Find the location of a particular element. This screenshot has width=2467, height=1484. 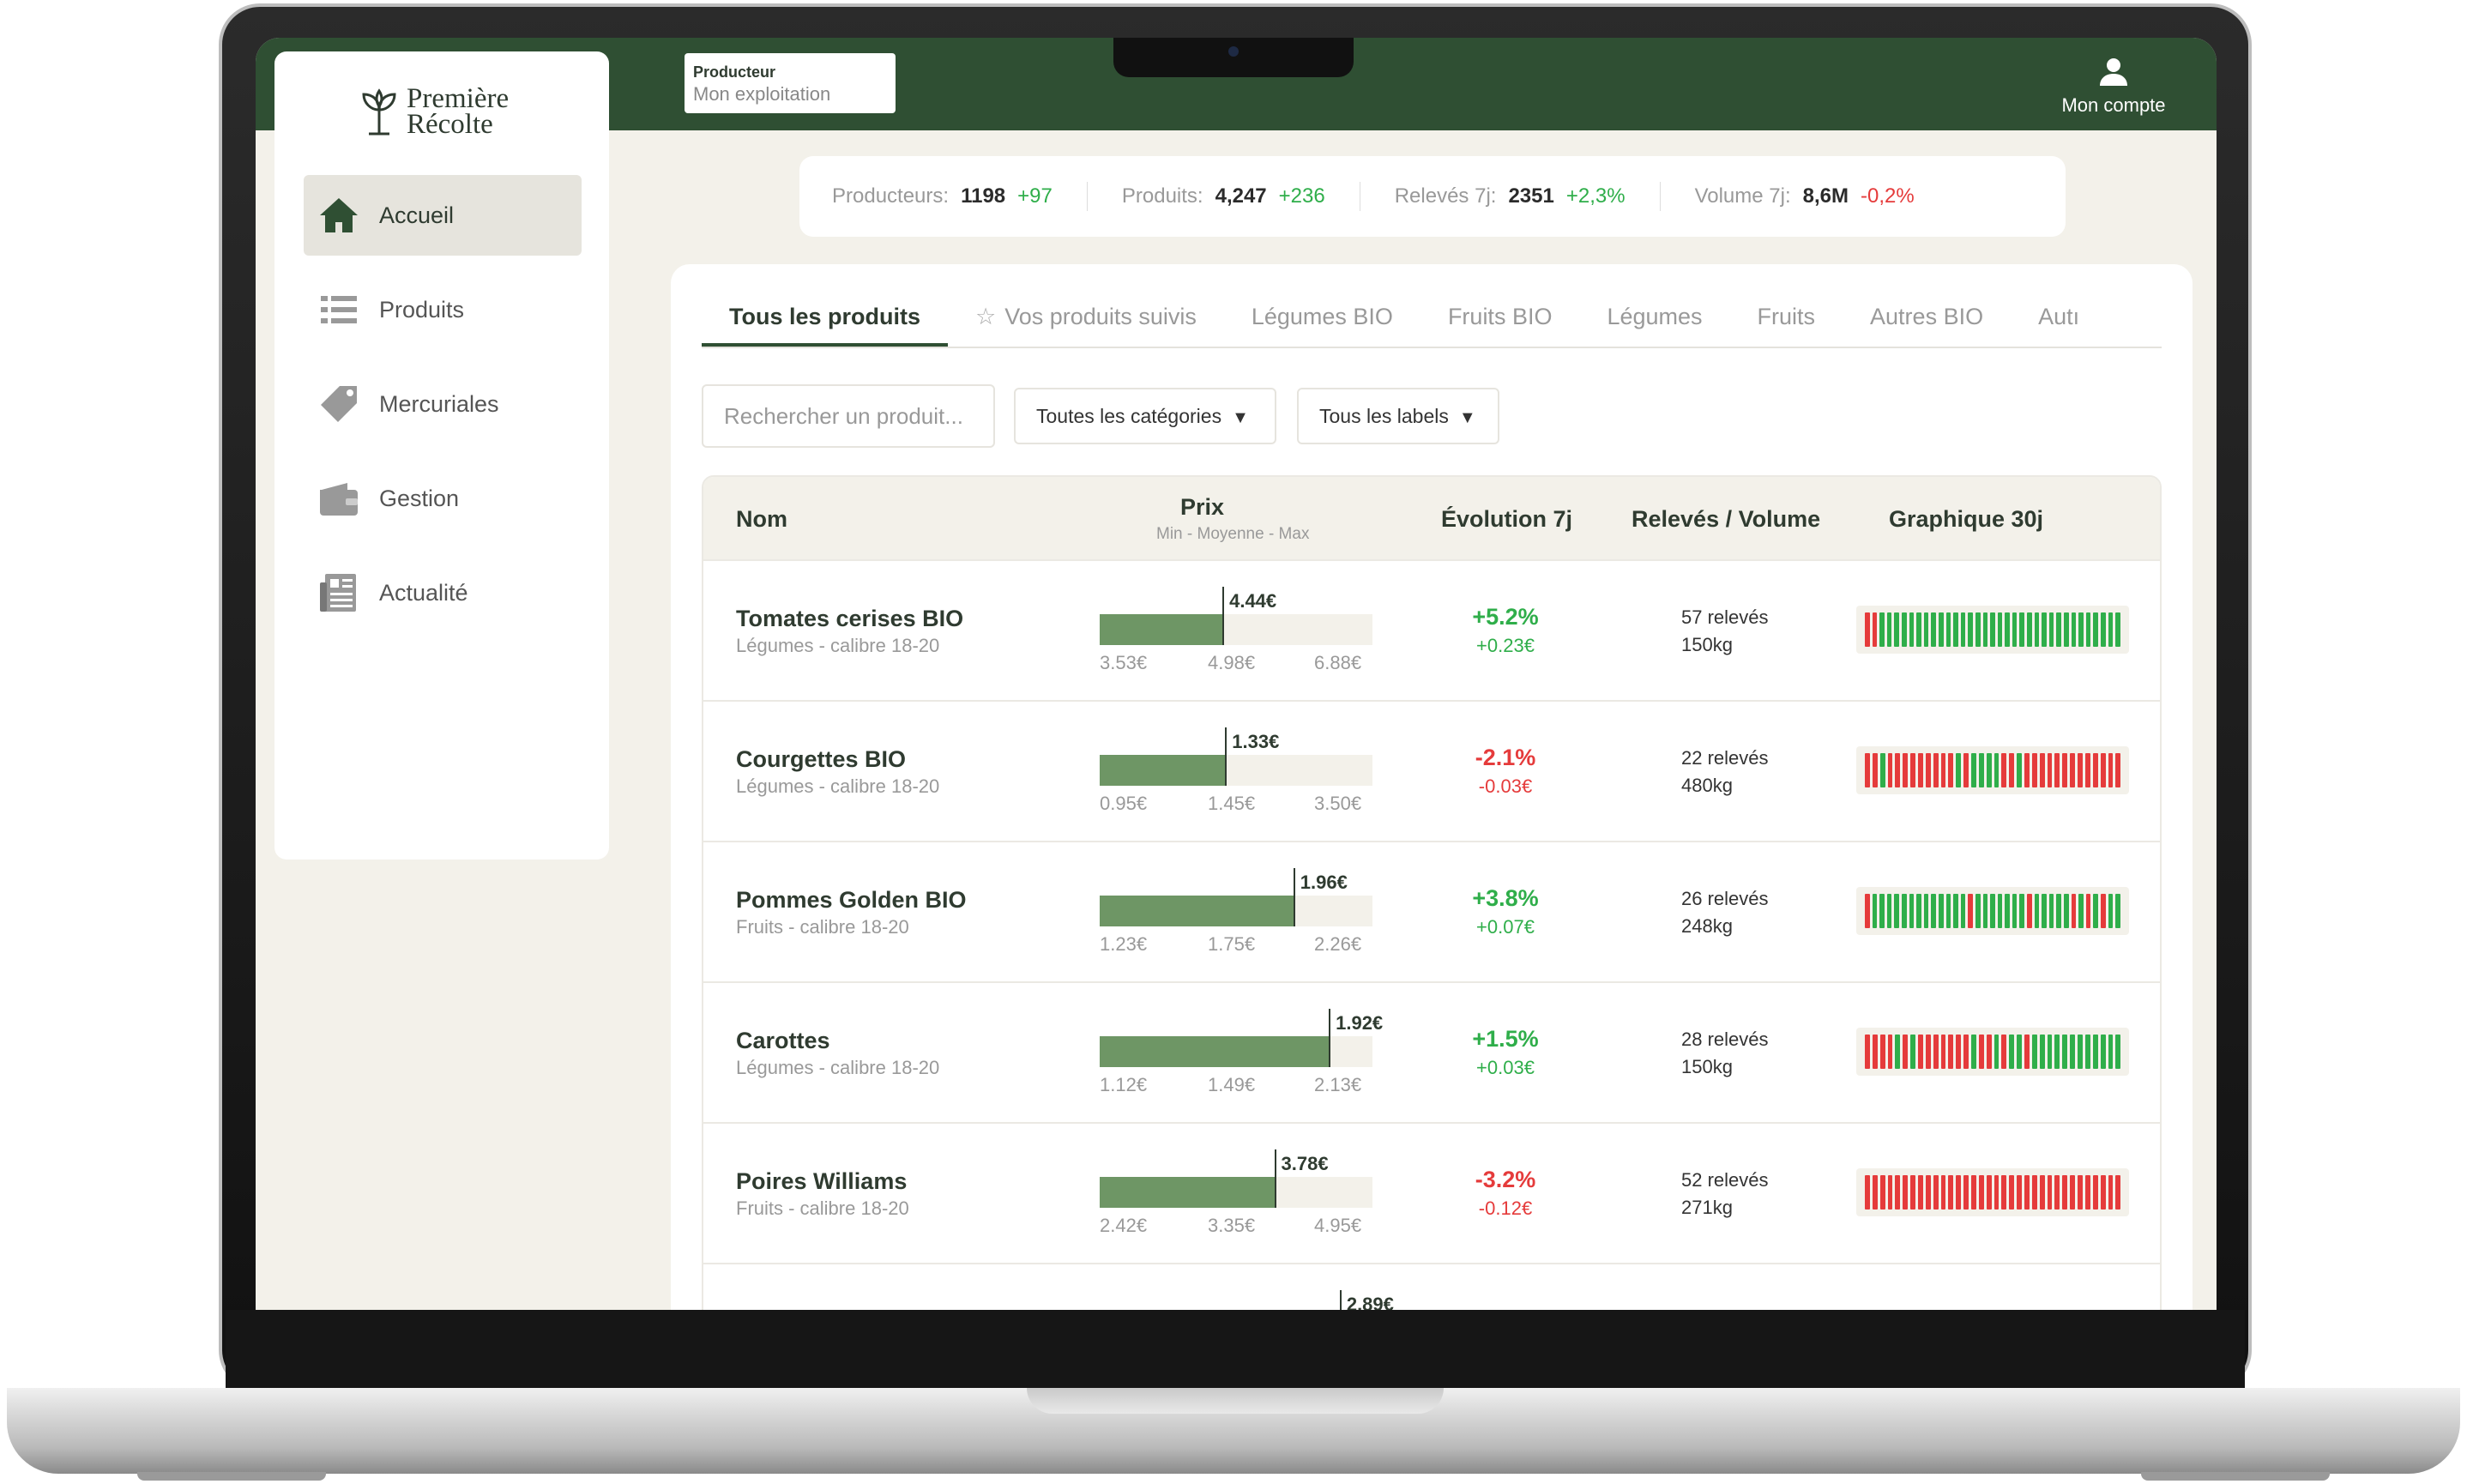

header-prix: Prix is located at coordinates (1202, 507).